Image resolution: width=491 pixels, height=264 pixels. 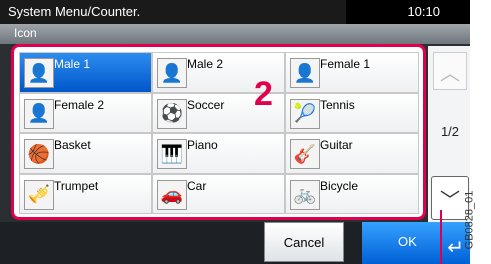 I want to click on icon-option-piano: 🎹 Piano, so click(x=218, y=153).